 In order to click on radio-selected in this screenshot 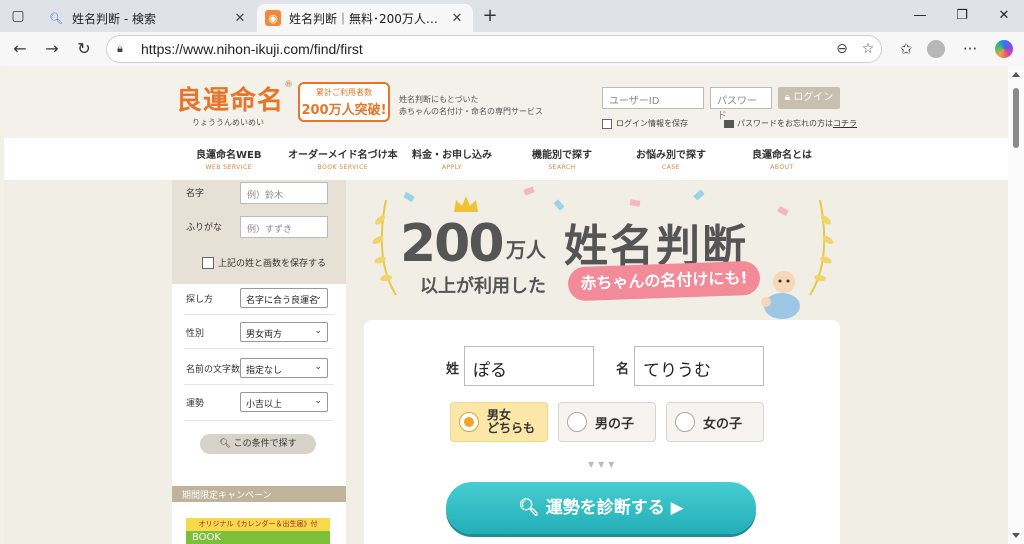, I will do `click(469, 422)`.